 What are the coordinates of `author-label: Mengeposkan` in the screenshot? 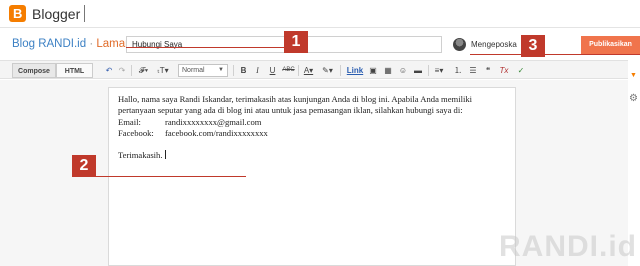 It's located at (494, 44).